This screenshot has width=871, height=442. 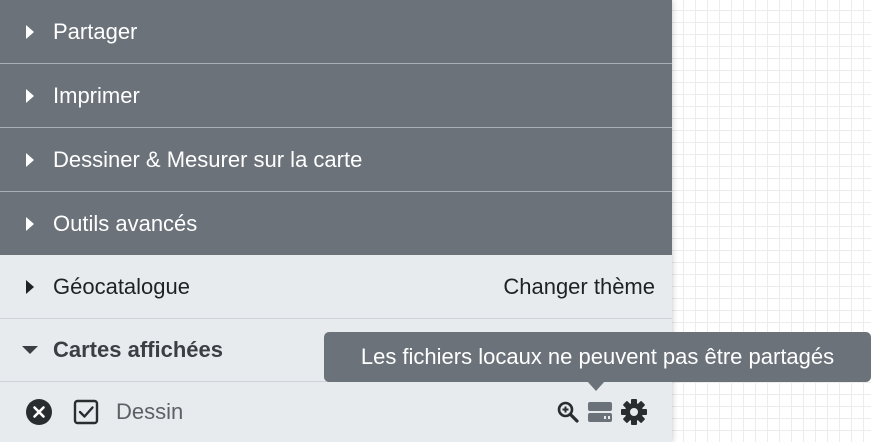 I want to click on menu-item-imprimer: Imprimer, so click(x=336, y=95).